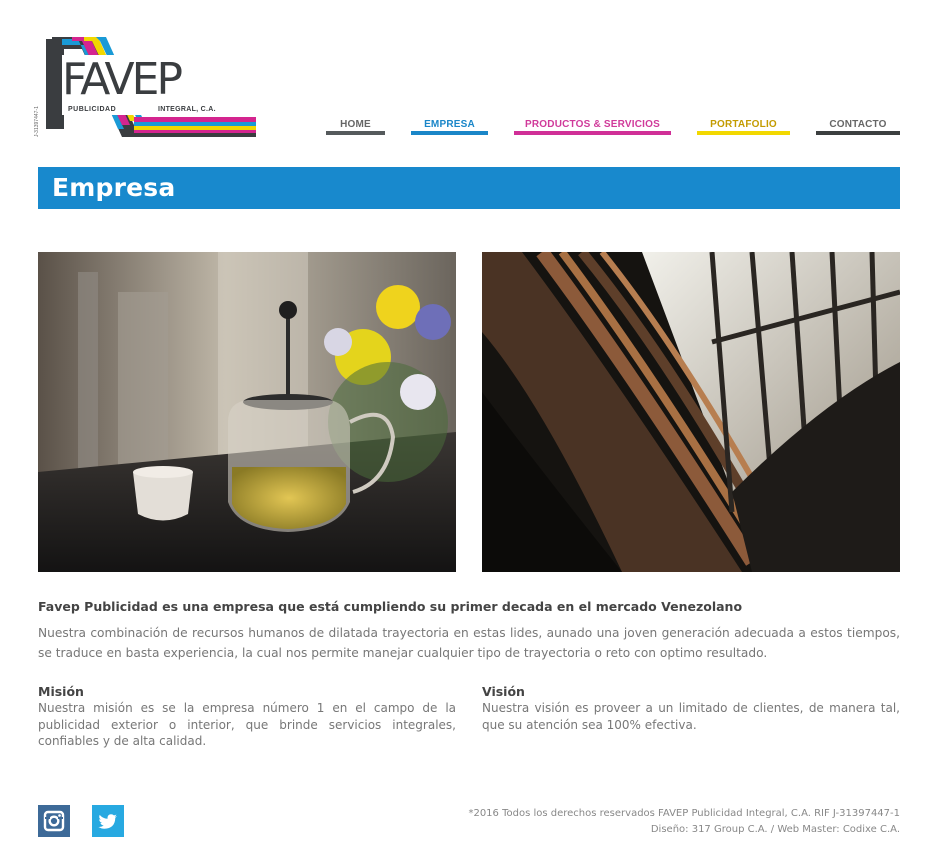  I want to click on nav-contacto: CONTACTO, so click(858, 126).